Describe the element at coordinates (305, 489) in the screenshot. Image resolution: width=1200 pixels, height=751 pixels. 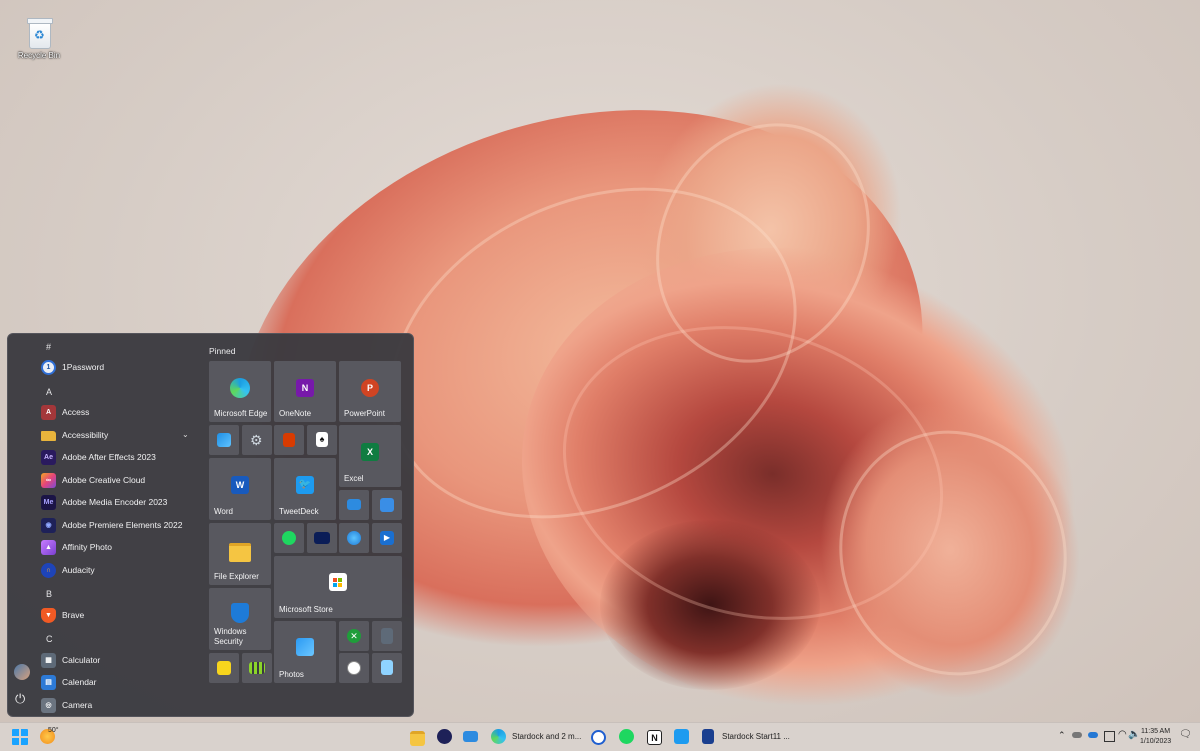
I see `tile-tweetdeck: 🐦 TweetDeck` at that location.